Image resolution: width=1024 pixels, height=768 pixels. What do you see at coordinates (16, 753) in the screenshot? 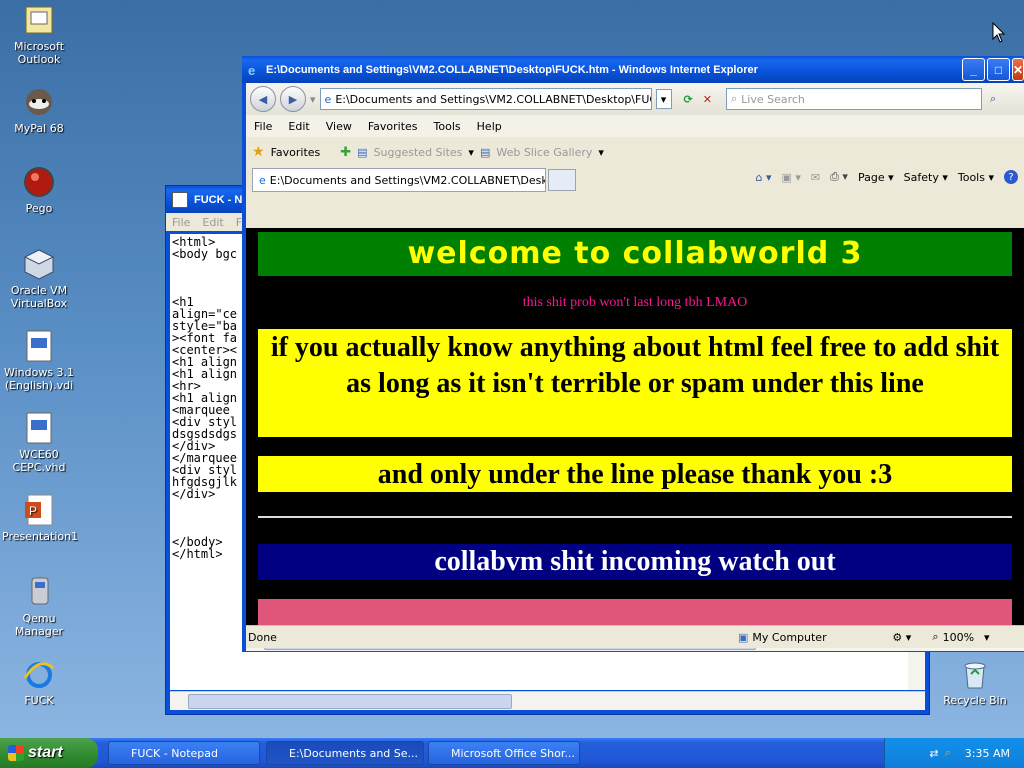
I see `windows-logo-icon` at bounding box center [16, 753].